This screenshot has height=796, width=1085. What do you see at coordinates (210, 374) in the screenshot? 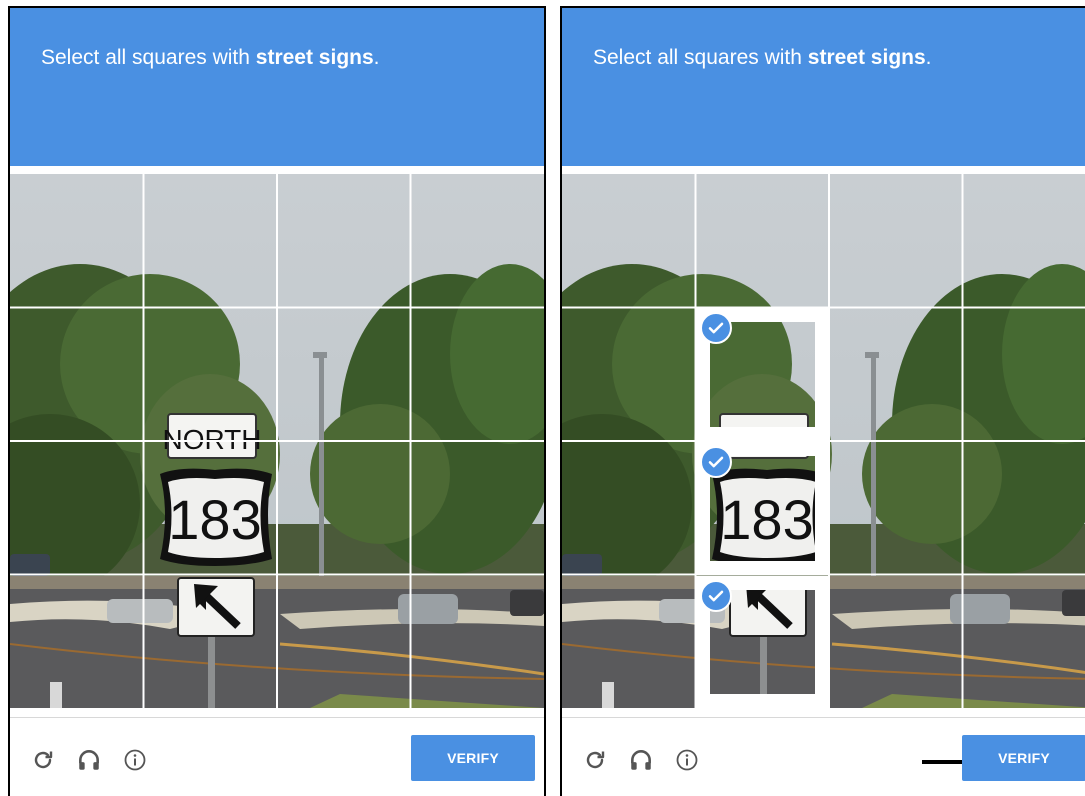
I see `tile-r2c2` at bounding box center [210, 374].